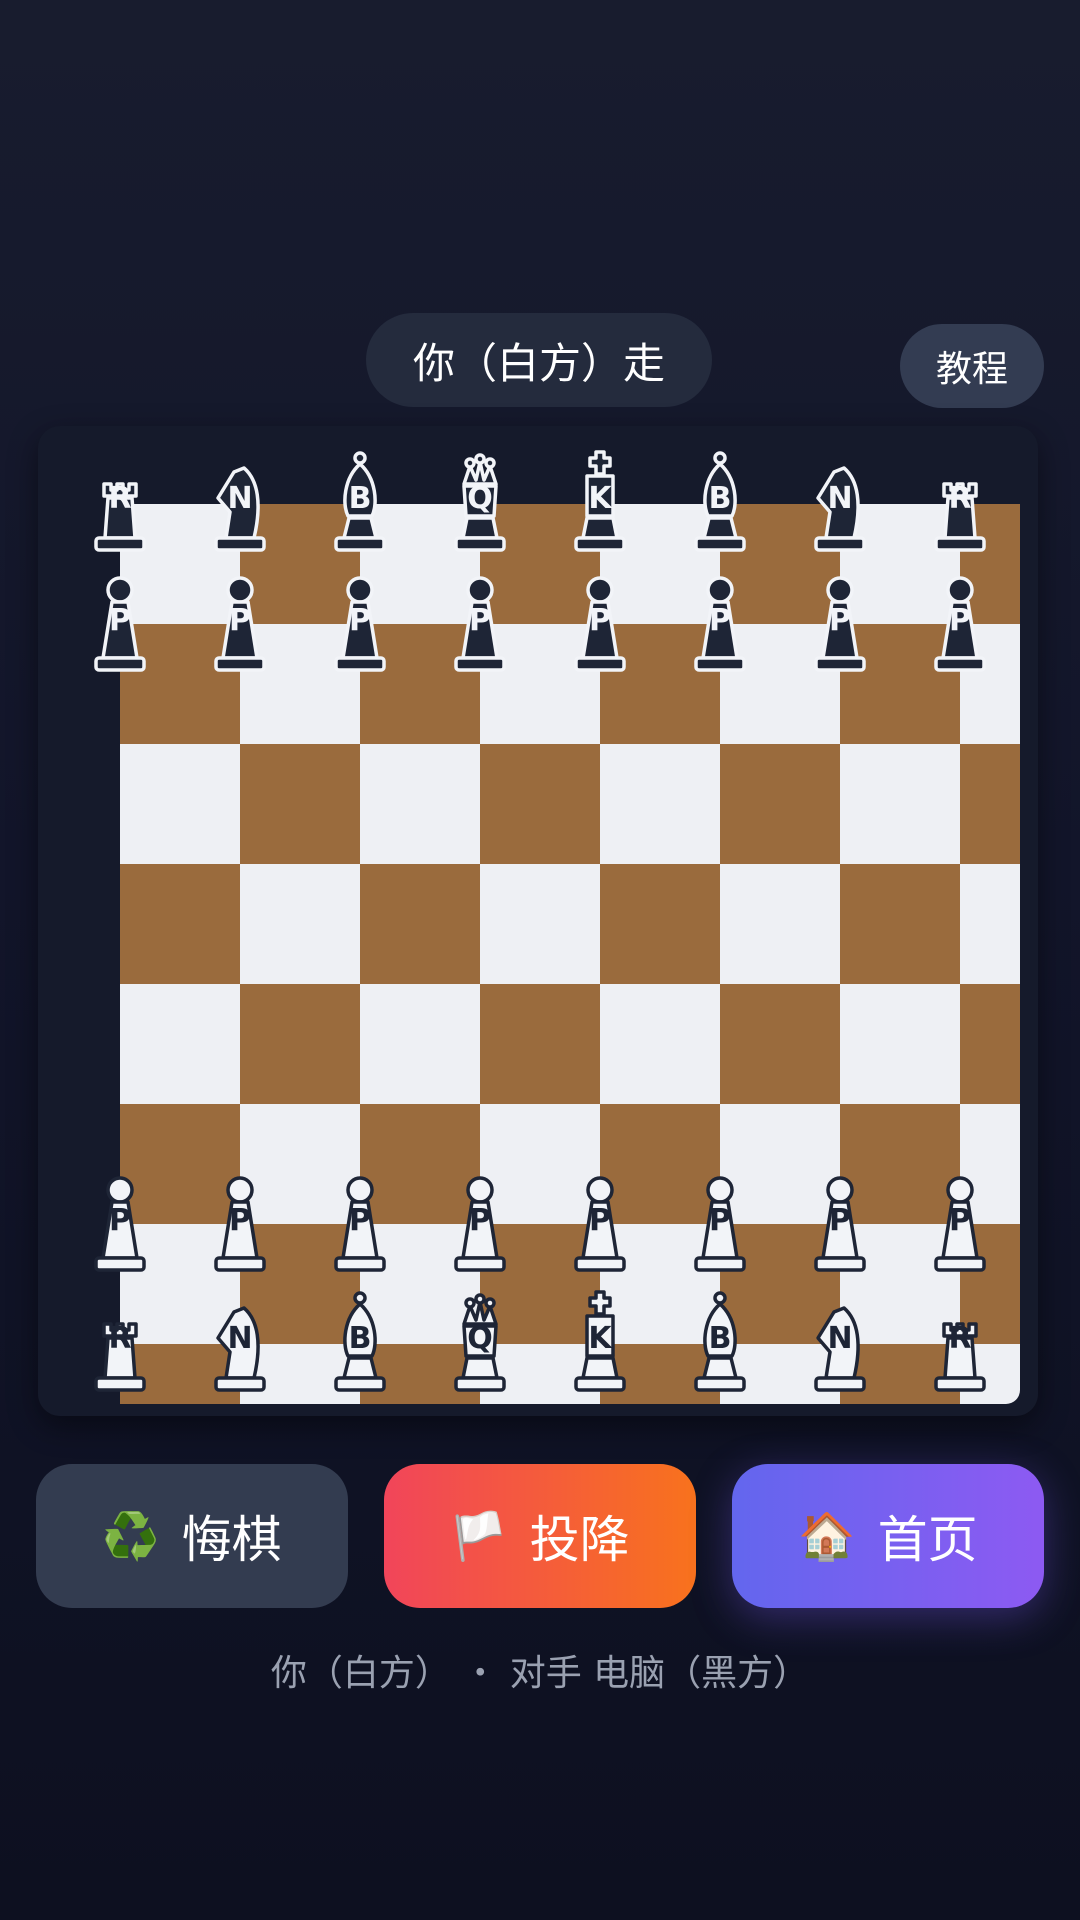 This screenshot has width=1080, height=1920. I want to click on players-info: 你（白方） ・ 对手 电脑（黑方）, so click(540, 1670).